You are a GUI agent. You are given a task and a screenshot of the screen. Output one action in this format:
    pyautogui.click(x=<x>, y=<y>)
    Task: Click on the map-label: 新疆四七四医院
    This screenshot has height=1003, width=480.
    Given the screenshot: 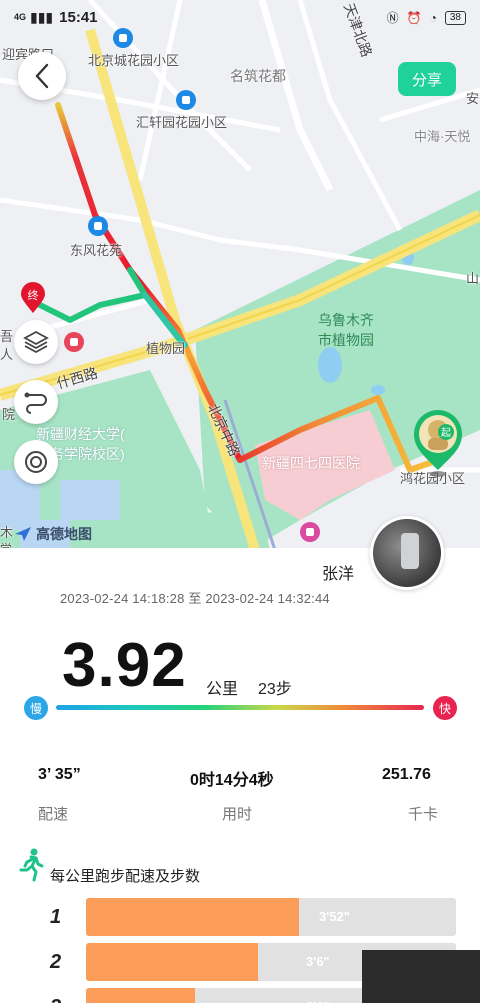 What is the action you would take?
    pyautogui.click(x=311, y=463)
    